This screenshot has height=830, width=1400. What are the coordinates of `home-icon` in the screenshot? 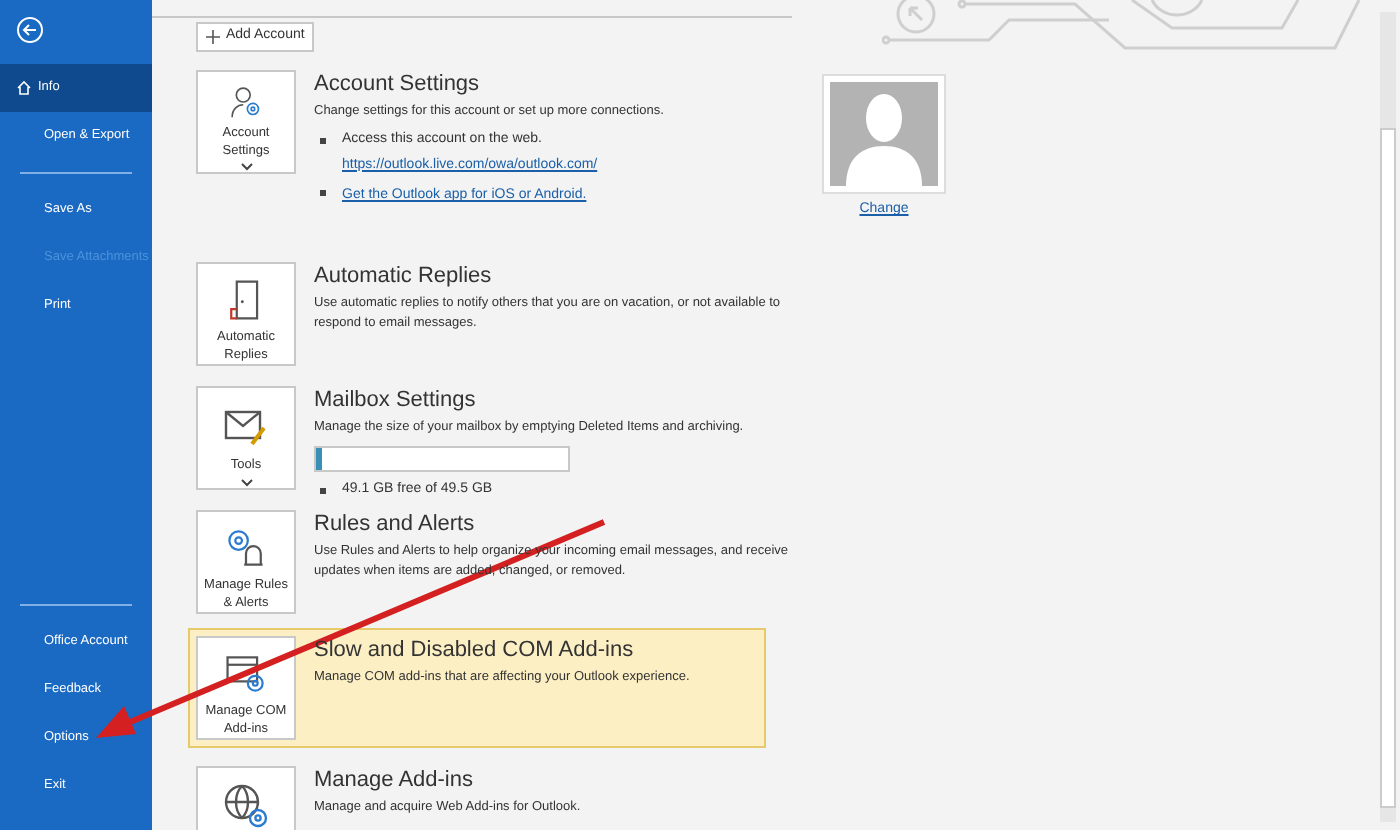 It's located at (24, 88).